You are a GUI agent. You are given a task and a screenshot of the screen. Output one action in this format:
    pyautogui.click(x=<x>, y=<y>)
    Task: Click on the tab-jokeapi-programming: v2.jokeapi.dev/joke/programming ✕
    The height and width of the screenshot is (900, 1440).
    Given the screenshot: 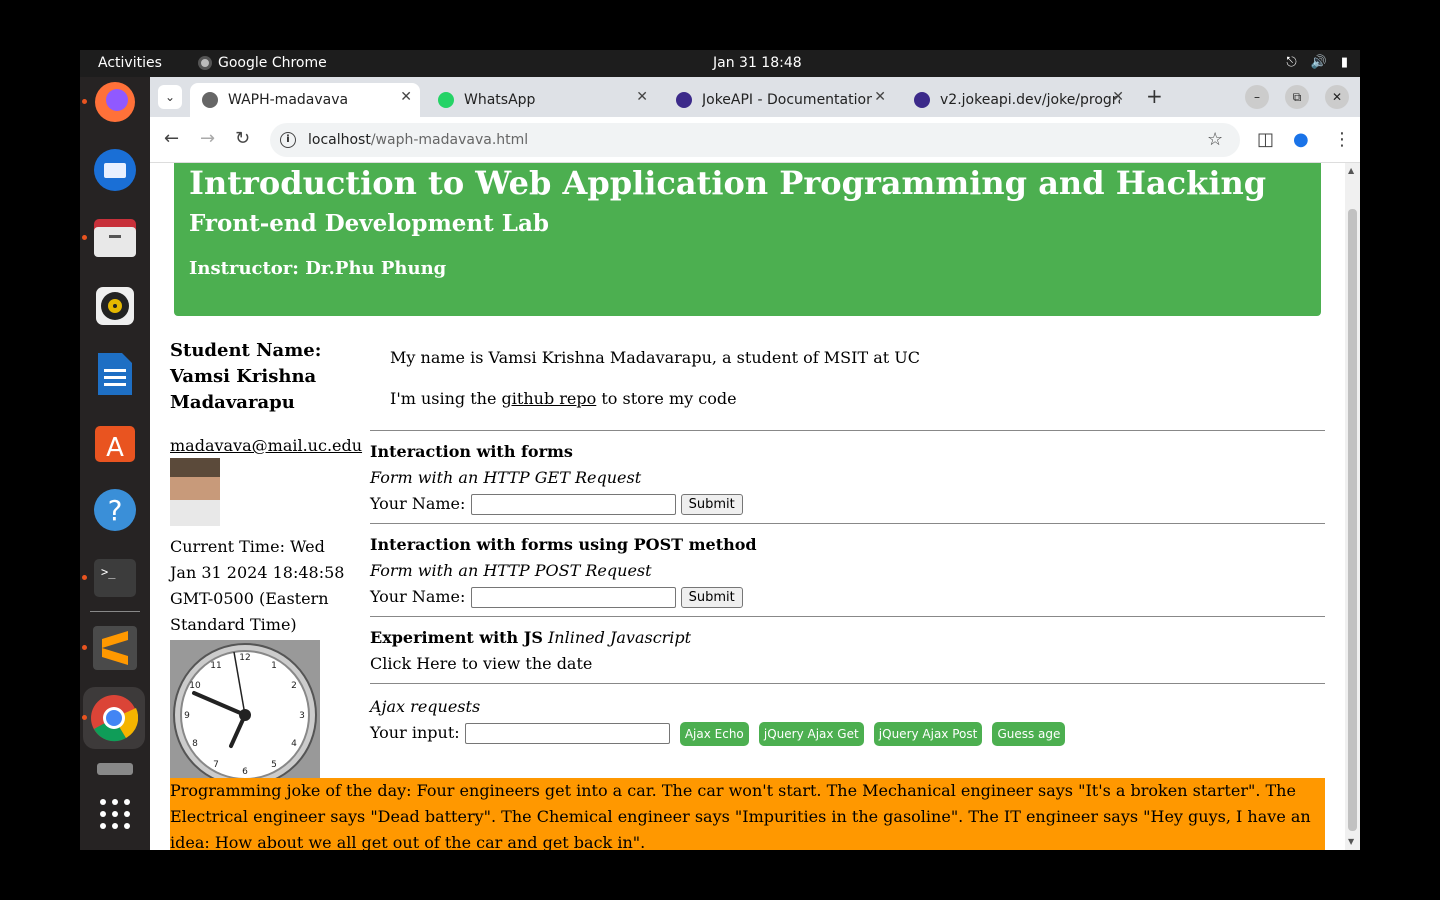 What is the action you would take?
    pyautogui.click(x=1017, y=100)
    